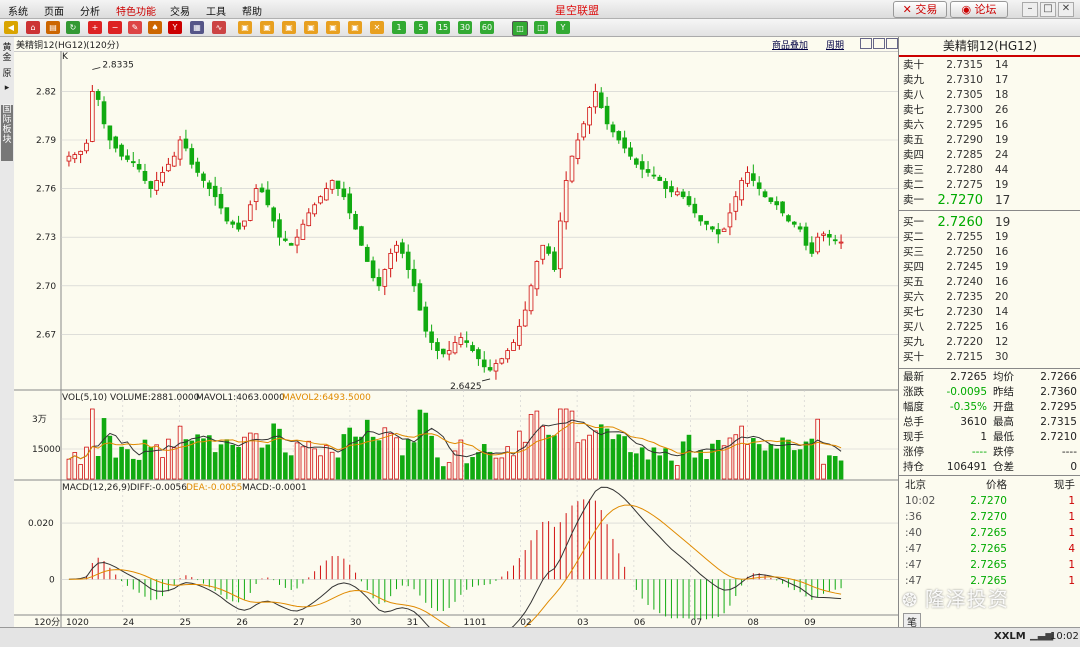 Image resolution: width=1080 pixels, height=647 pixels. What do you see at coordinates (245, 27) in the screenshot?
I see `period-1min-icon: ▣` at bounding box center [245, 27].